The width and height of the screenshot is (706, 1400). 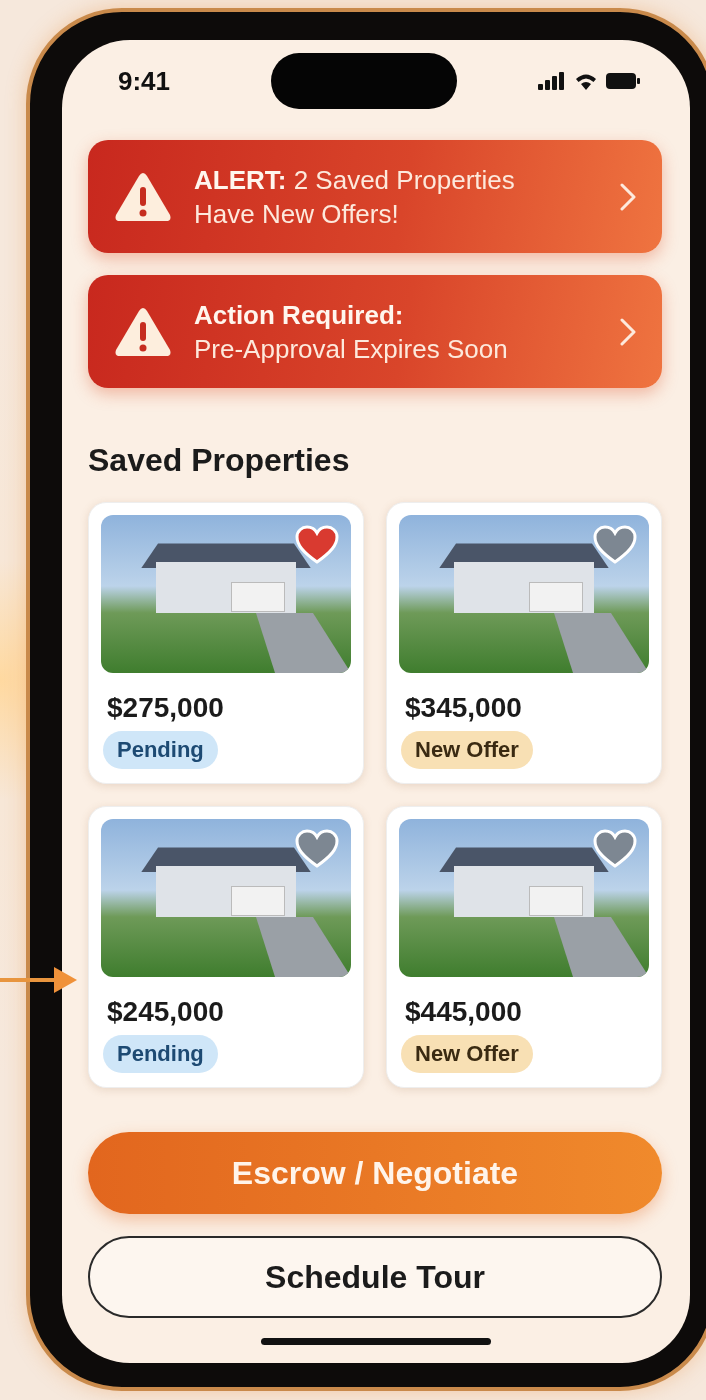 I want to click on property-price: $275,000, so click(x=166, y=708).